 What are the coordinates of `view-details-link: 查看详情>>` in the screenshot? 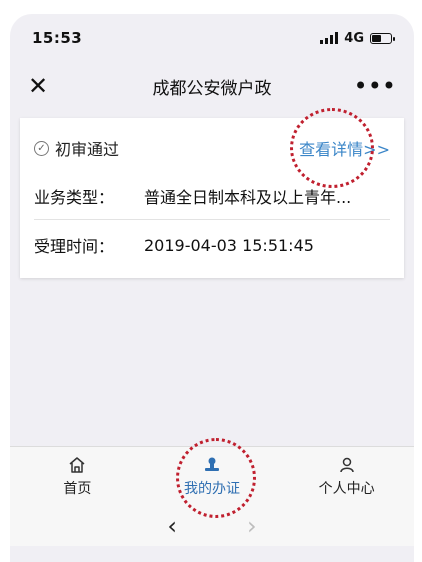 It's located at (344, 148).